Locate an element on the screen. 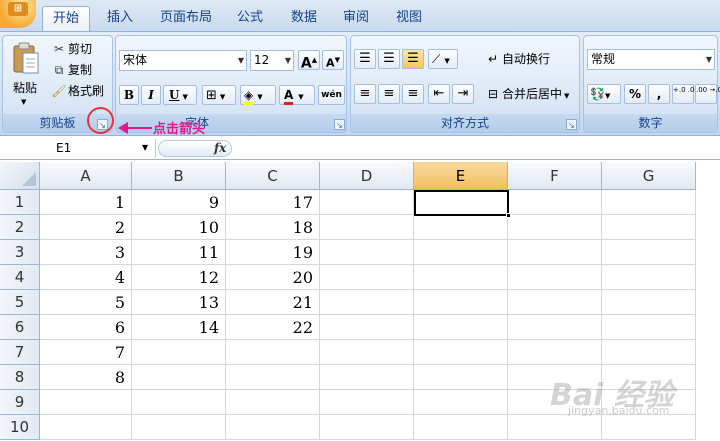 Image resolution: width=720 pixels, height=441 pixels. shrink-font-button: A▼ is located at coordinates (333, 60).